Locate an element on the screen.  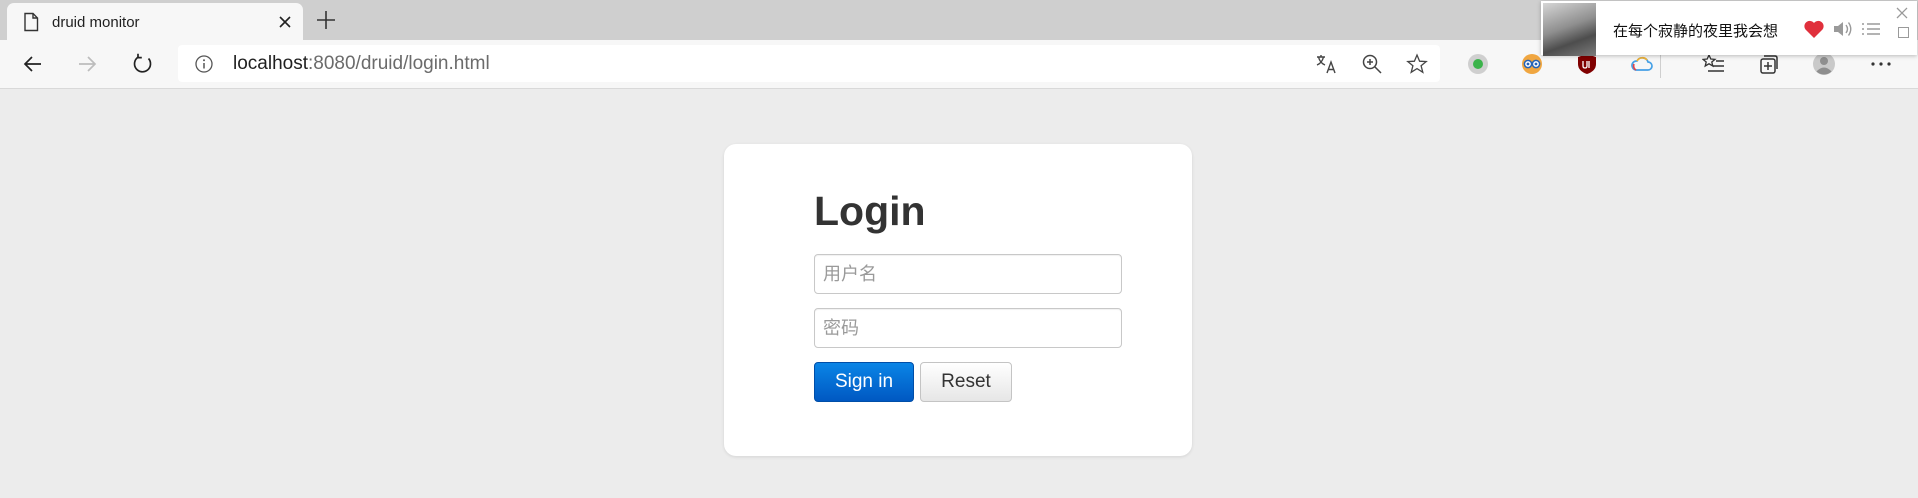
new-tab-icon is located at coordinates (326, 20).